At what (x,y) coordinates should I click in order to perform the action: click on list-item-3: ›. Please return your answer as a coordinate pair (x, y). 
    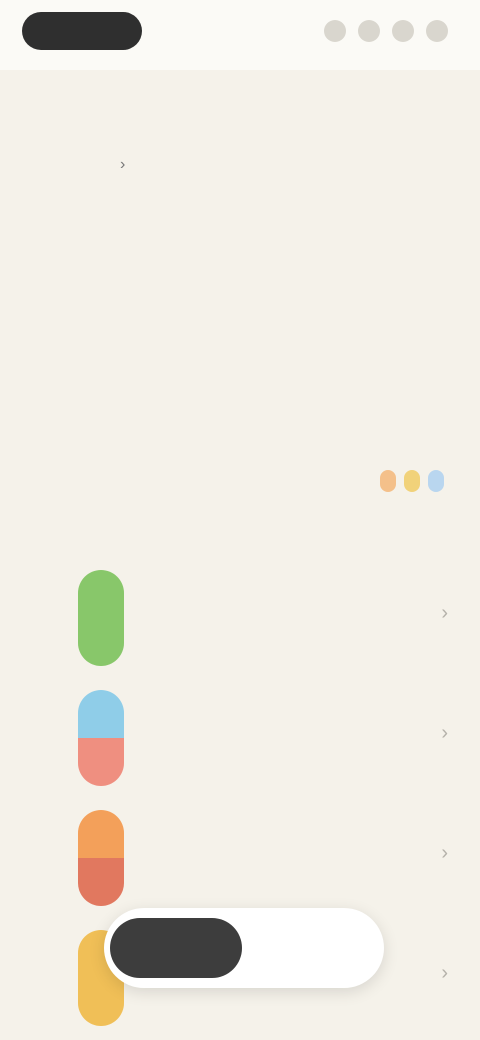
    Looking at the image, I should click on (240, 860).